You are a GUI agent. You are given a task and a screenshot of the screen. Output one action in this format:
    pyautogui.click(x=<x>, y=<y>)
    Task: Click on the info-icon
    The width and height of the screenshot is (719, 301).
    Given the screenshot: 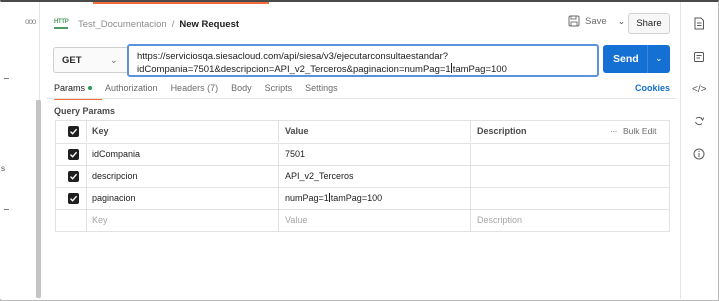 What is the action you would take?
    pyautogui.click(x=699, y=155)
    